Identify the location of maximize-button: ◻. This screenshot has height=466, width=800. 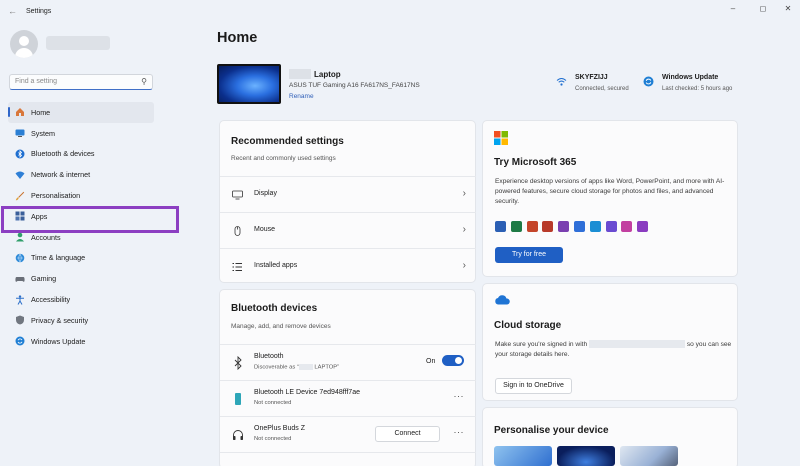
(763, 9).